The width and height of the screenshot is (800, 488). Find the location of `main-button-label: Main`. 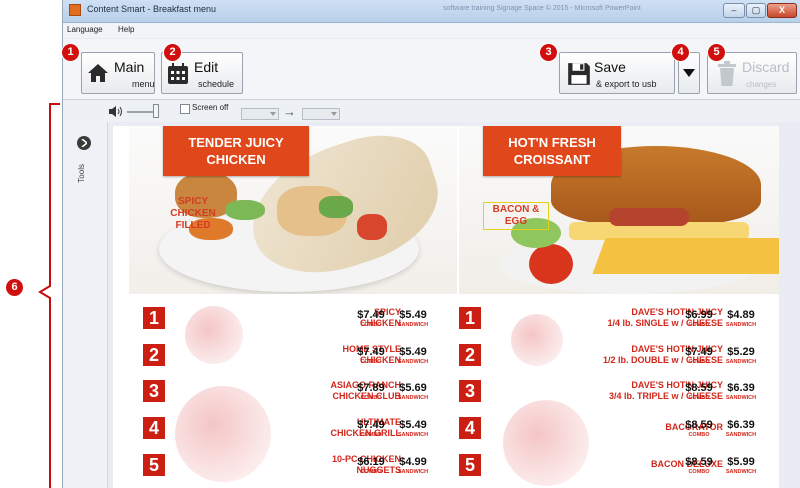

main-button-label: Main is located at coordinates (129, 67).